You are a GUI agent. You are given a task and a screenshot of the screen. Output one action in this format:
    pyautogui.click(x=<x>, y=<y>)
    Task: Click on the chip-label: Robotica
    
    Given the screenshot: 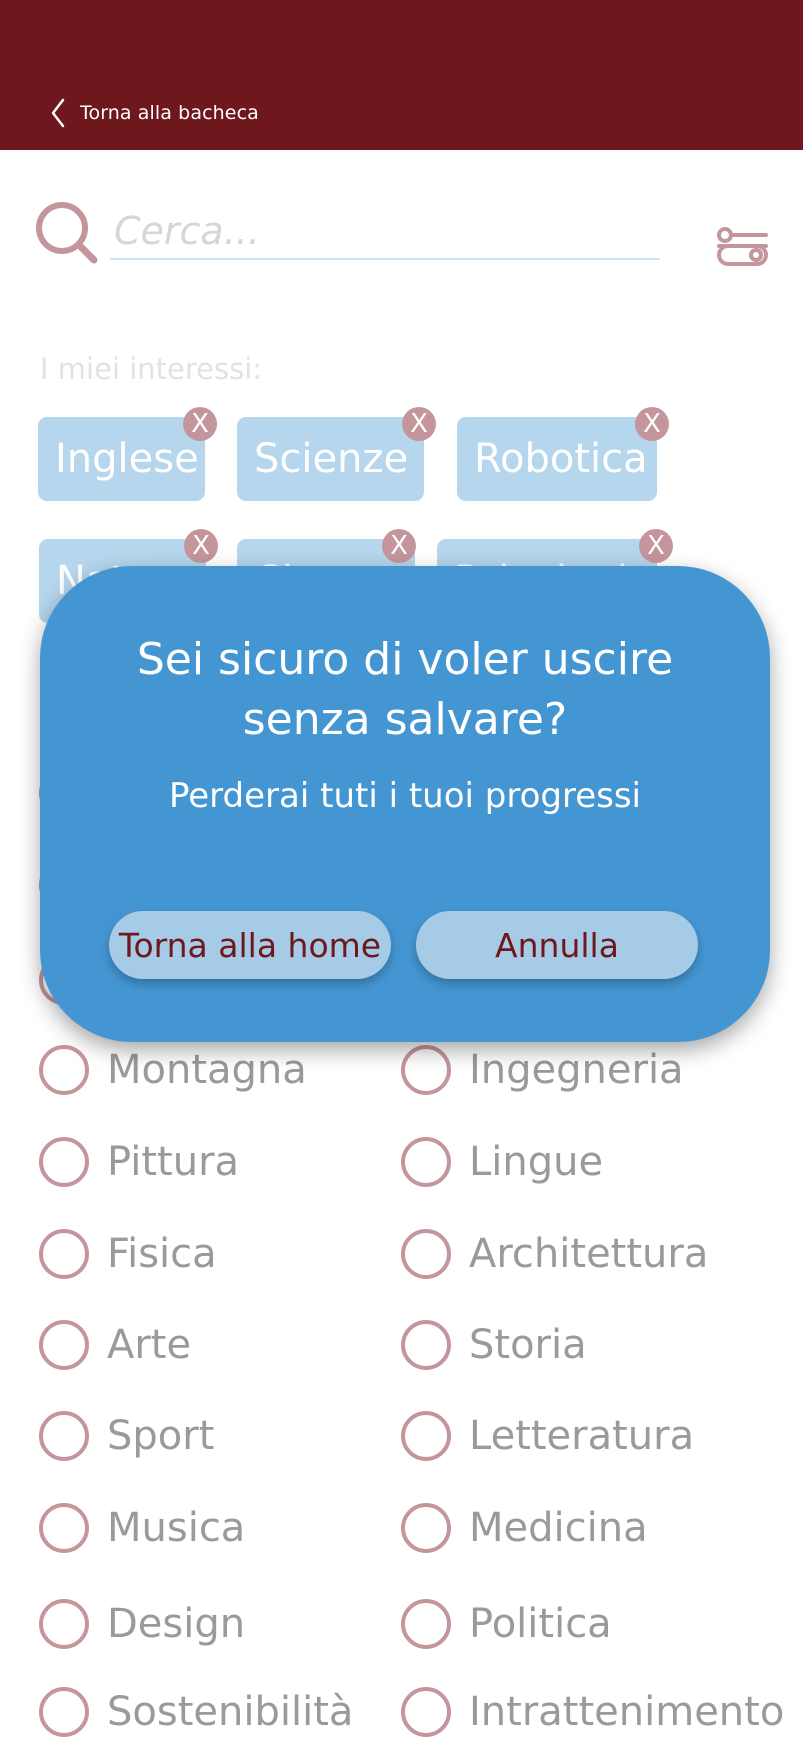 What is the action you would take?
    pyautogui.click(x=561, y=459)
    